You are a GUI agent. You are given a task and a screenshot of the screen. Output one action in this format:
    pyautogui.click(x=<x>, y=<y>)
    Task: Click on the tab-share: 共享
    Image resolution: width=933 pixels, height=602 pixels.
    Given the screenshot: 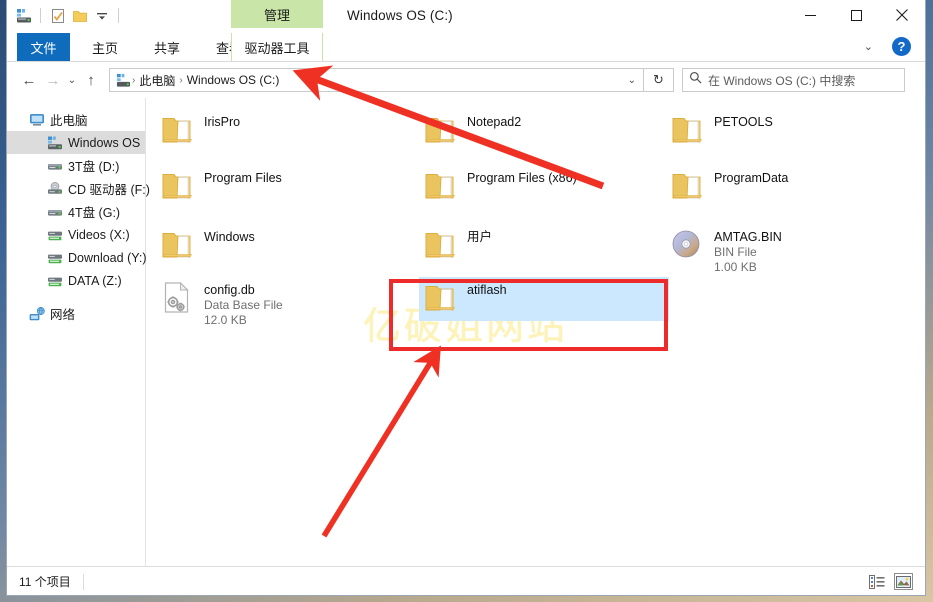 What is the action you would take?
    pyautogui.click(x=167, y=47)
    